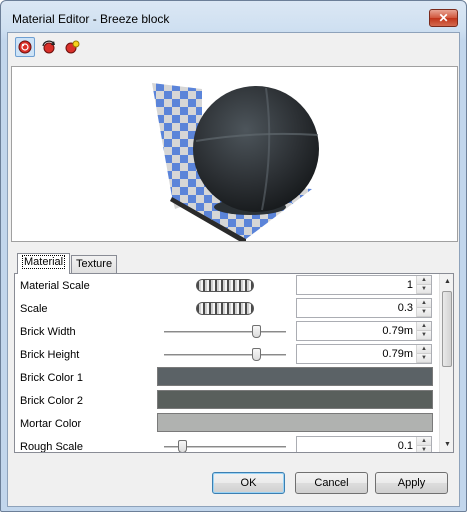 The height and width of the screenshot is (512, 467). I want to click on light-preview-button, so click(71, 47).